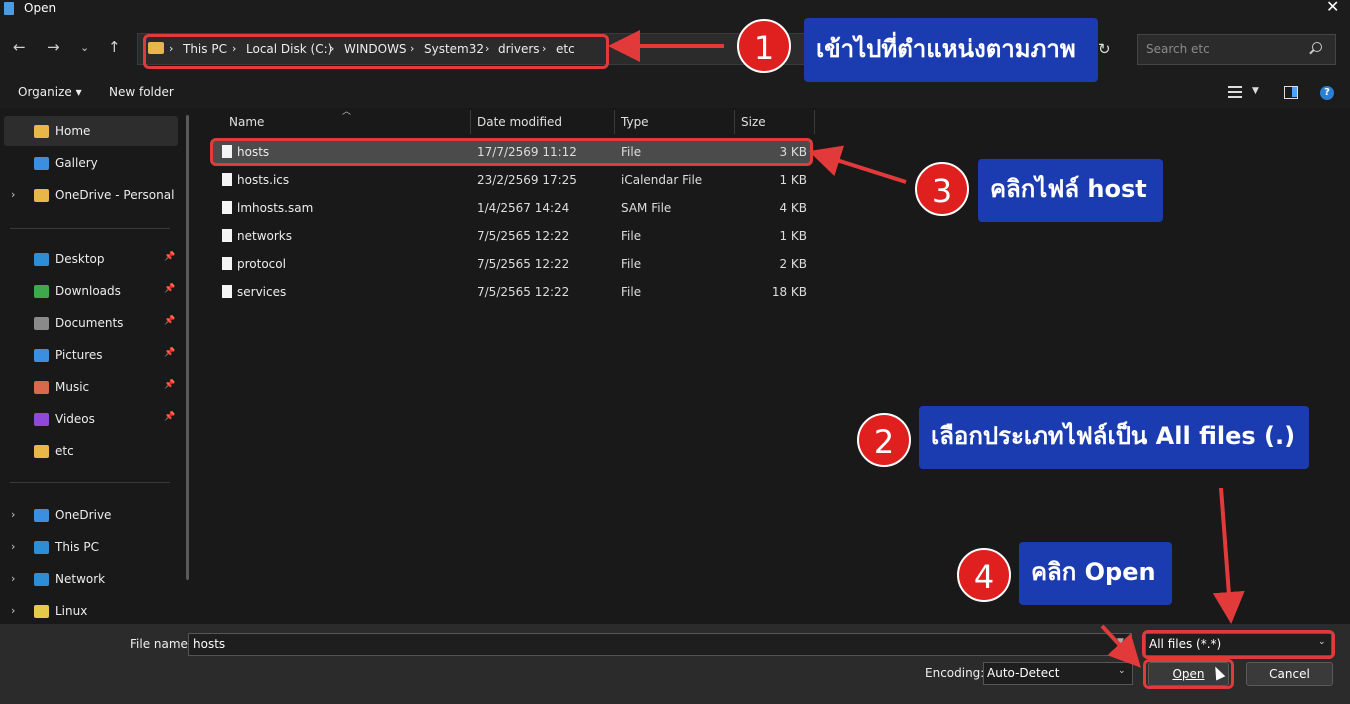 Image resolution: width=1350 pixels, height=704 pixels. What do you see at coordinates (764, 46) in the screenshot?
I see `step-number-1: 1` at bounding box center [764, 46].